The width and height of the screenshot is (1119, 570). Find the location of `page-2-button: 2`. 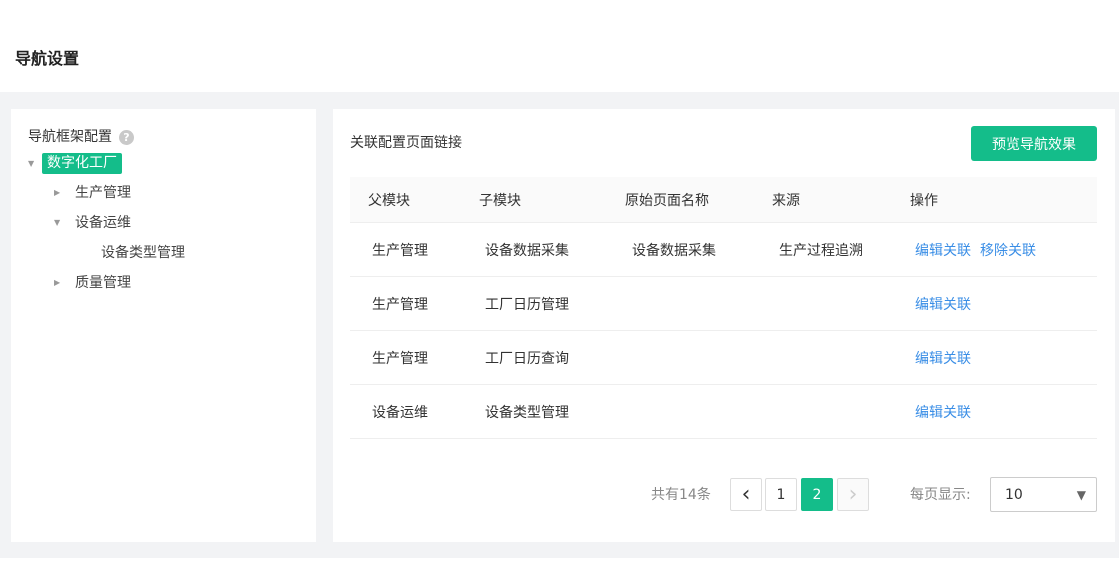

page-2-button: 2 is located at coordinates (817, 494).